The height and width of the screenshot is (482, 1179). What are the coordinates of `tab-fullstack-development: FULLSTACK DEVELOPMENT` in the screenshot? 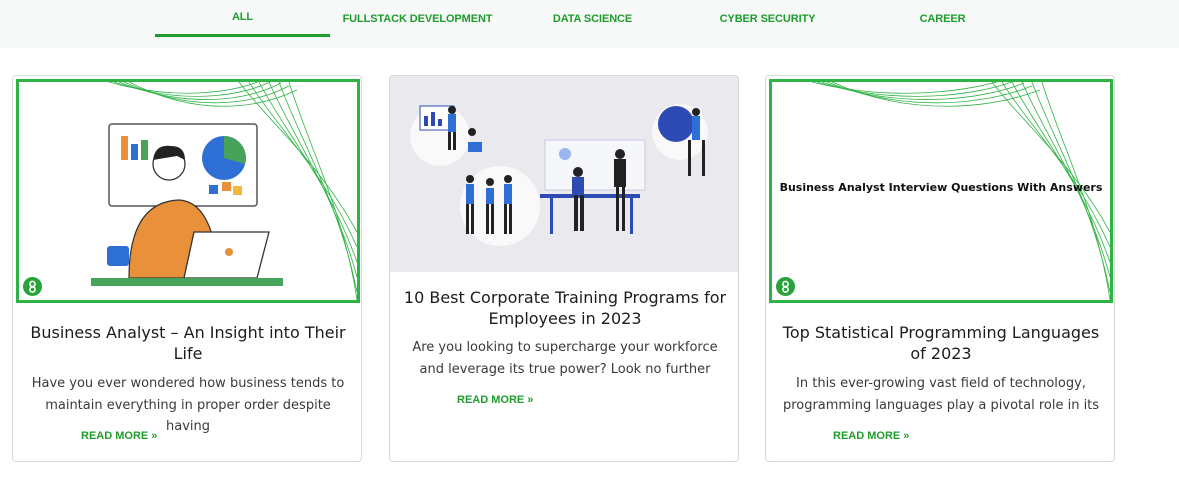 It's located at (417, 19).